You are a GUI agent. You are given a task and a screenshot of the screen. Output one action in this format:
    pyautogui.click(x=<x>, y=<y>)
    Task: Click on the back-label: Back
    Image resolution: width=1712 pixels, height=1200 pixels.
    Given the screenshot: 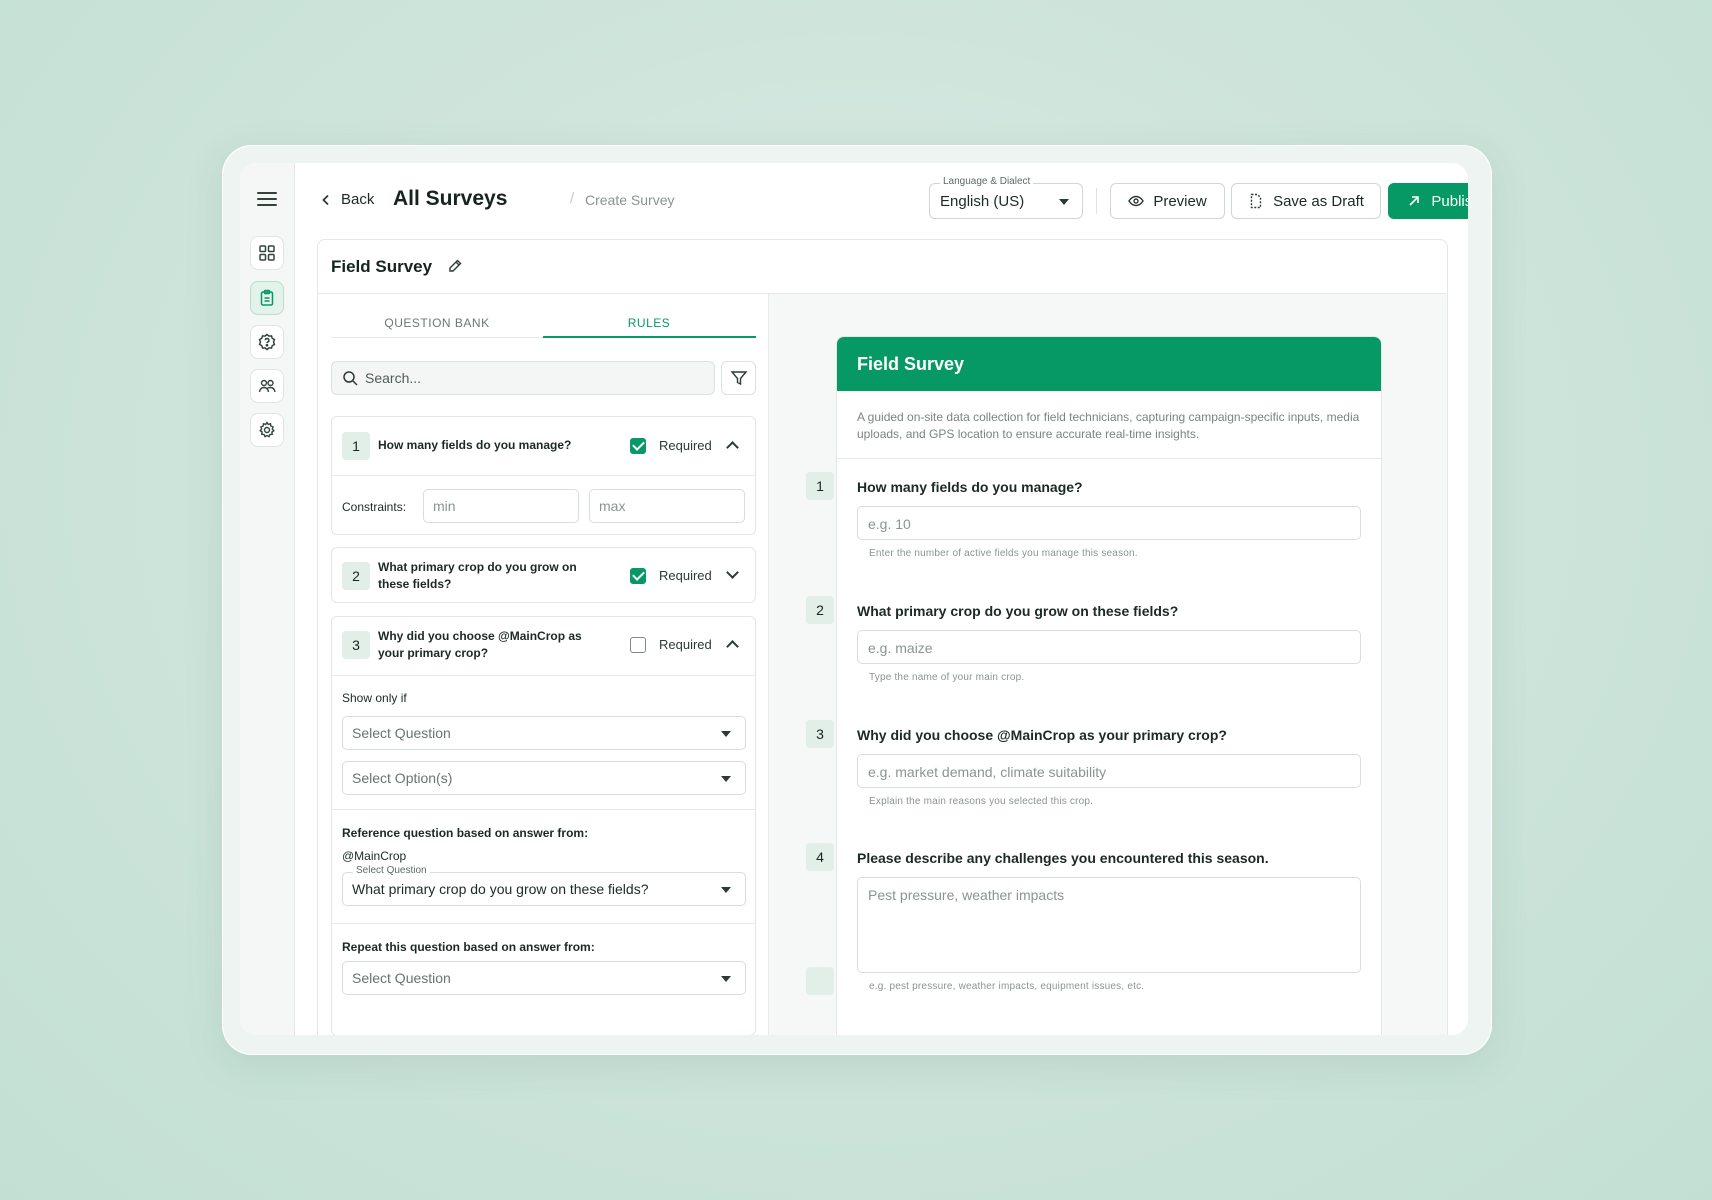 What is the action you would take?
    pyautogui.click(x=358, y=199)
    